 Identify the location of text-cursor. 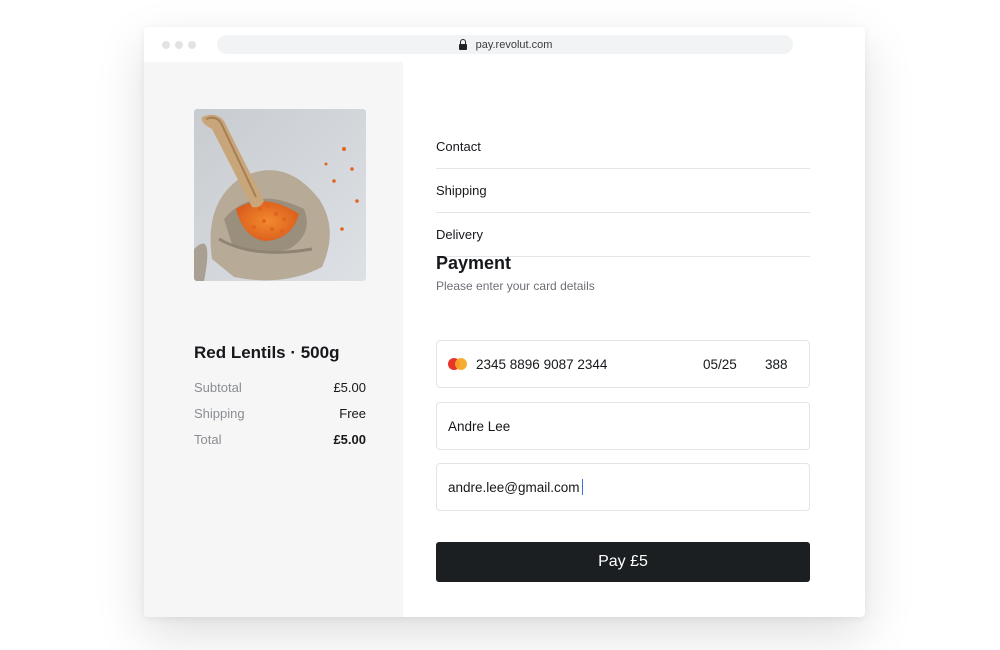
(582, 487).